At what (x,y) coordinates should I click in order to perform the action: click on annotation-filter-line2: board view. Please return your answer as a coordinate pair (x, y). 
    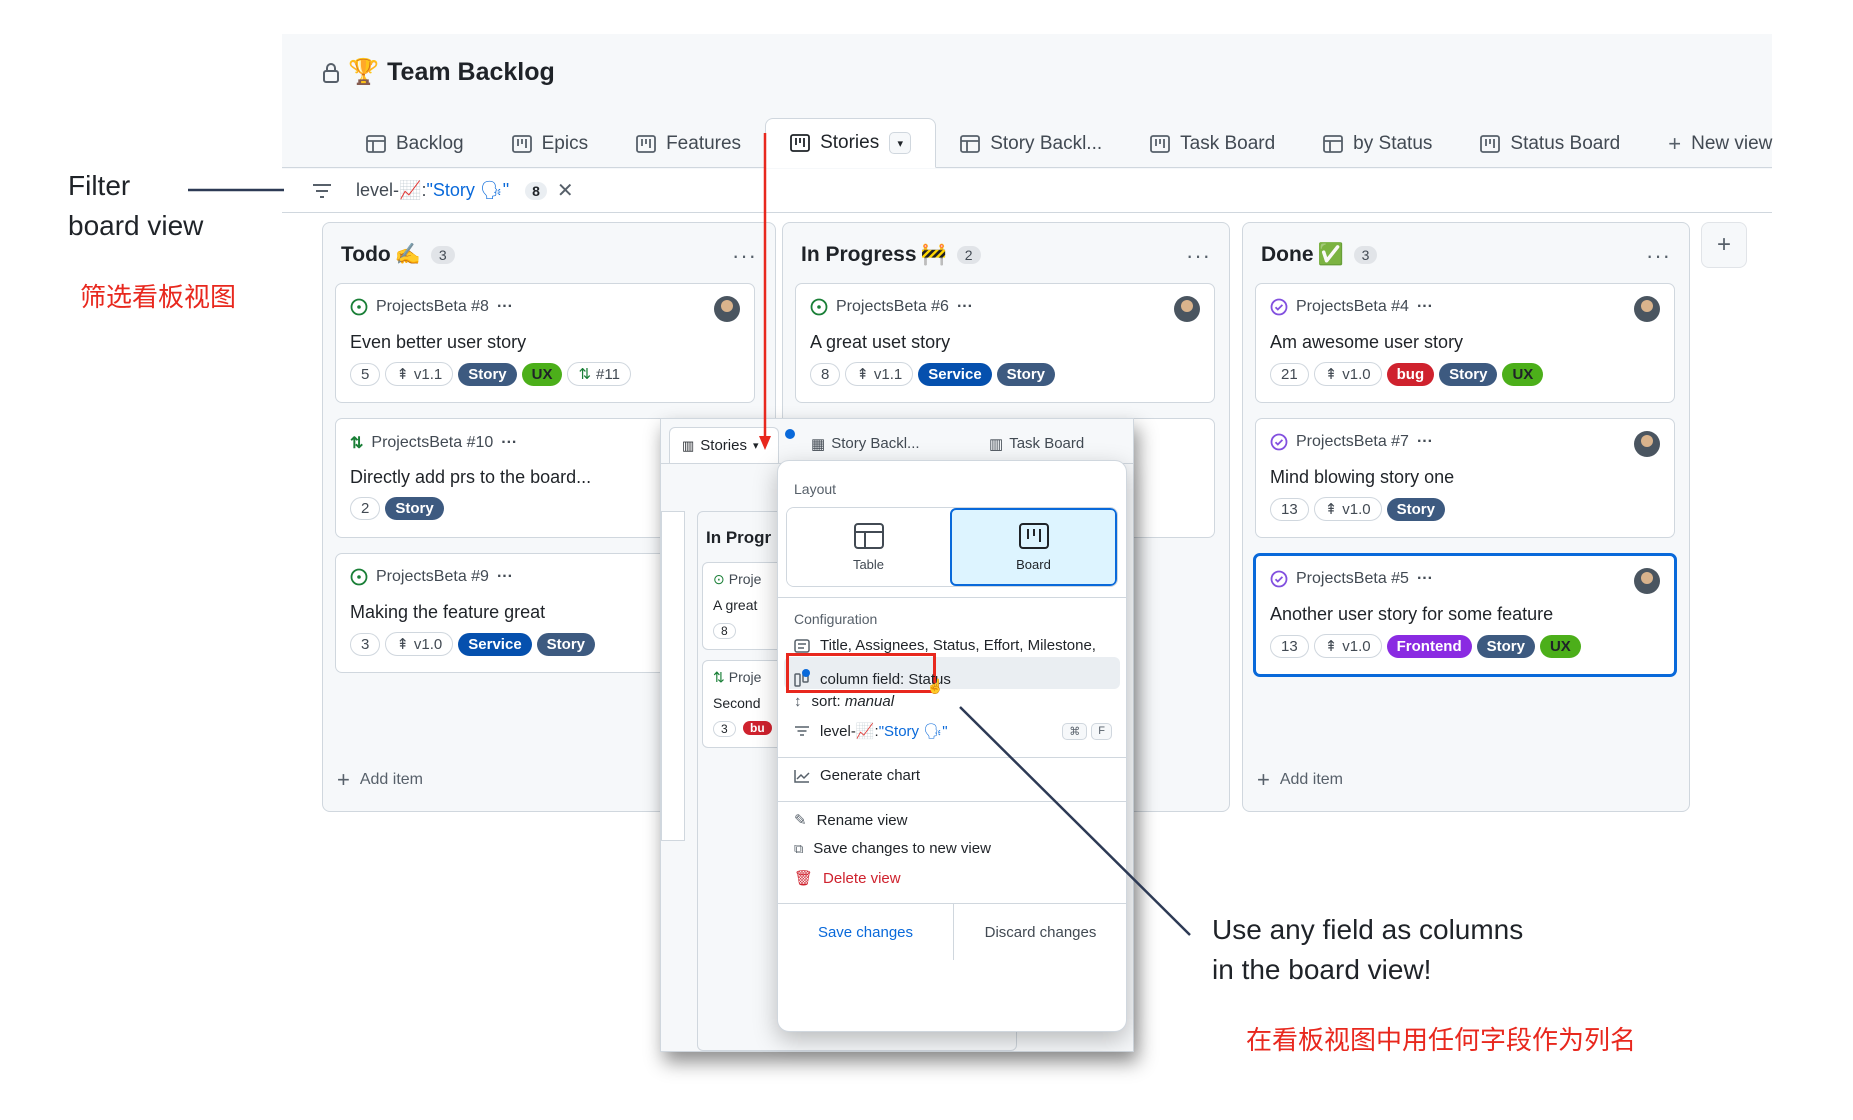
    Looking at the image, I should click on (136, 225).